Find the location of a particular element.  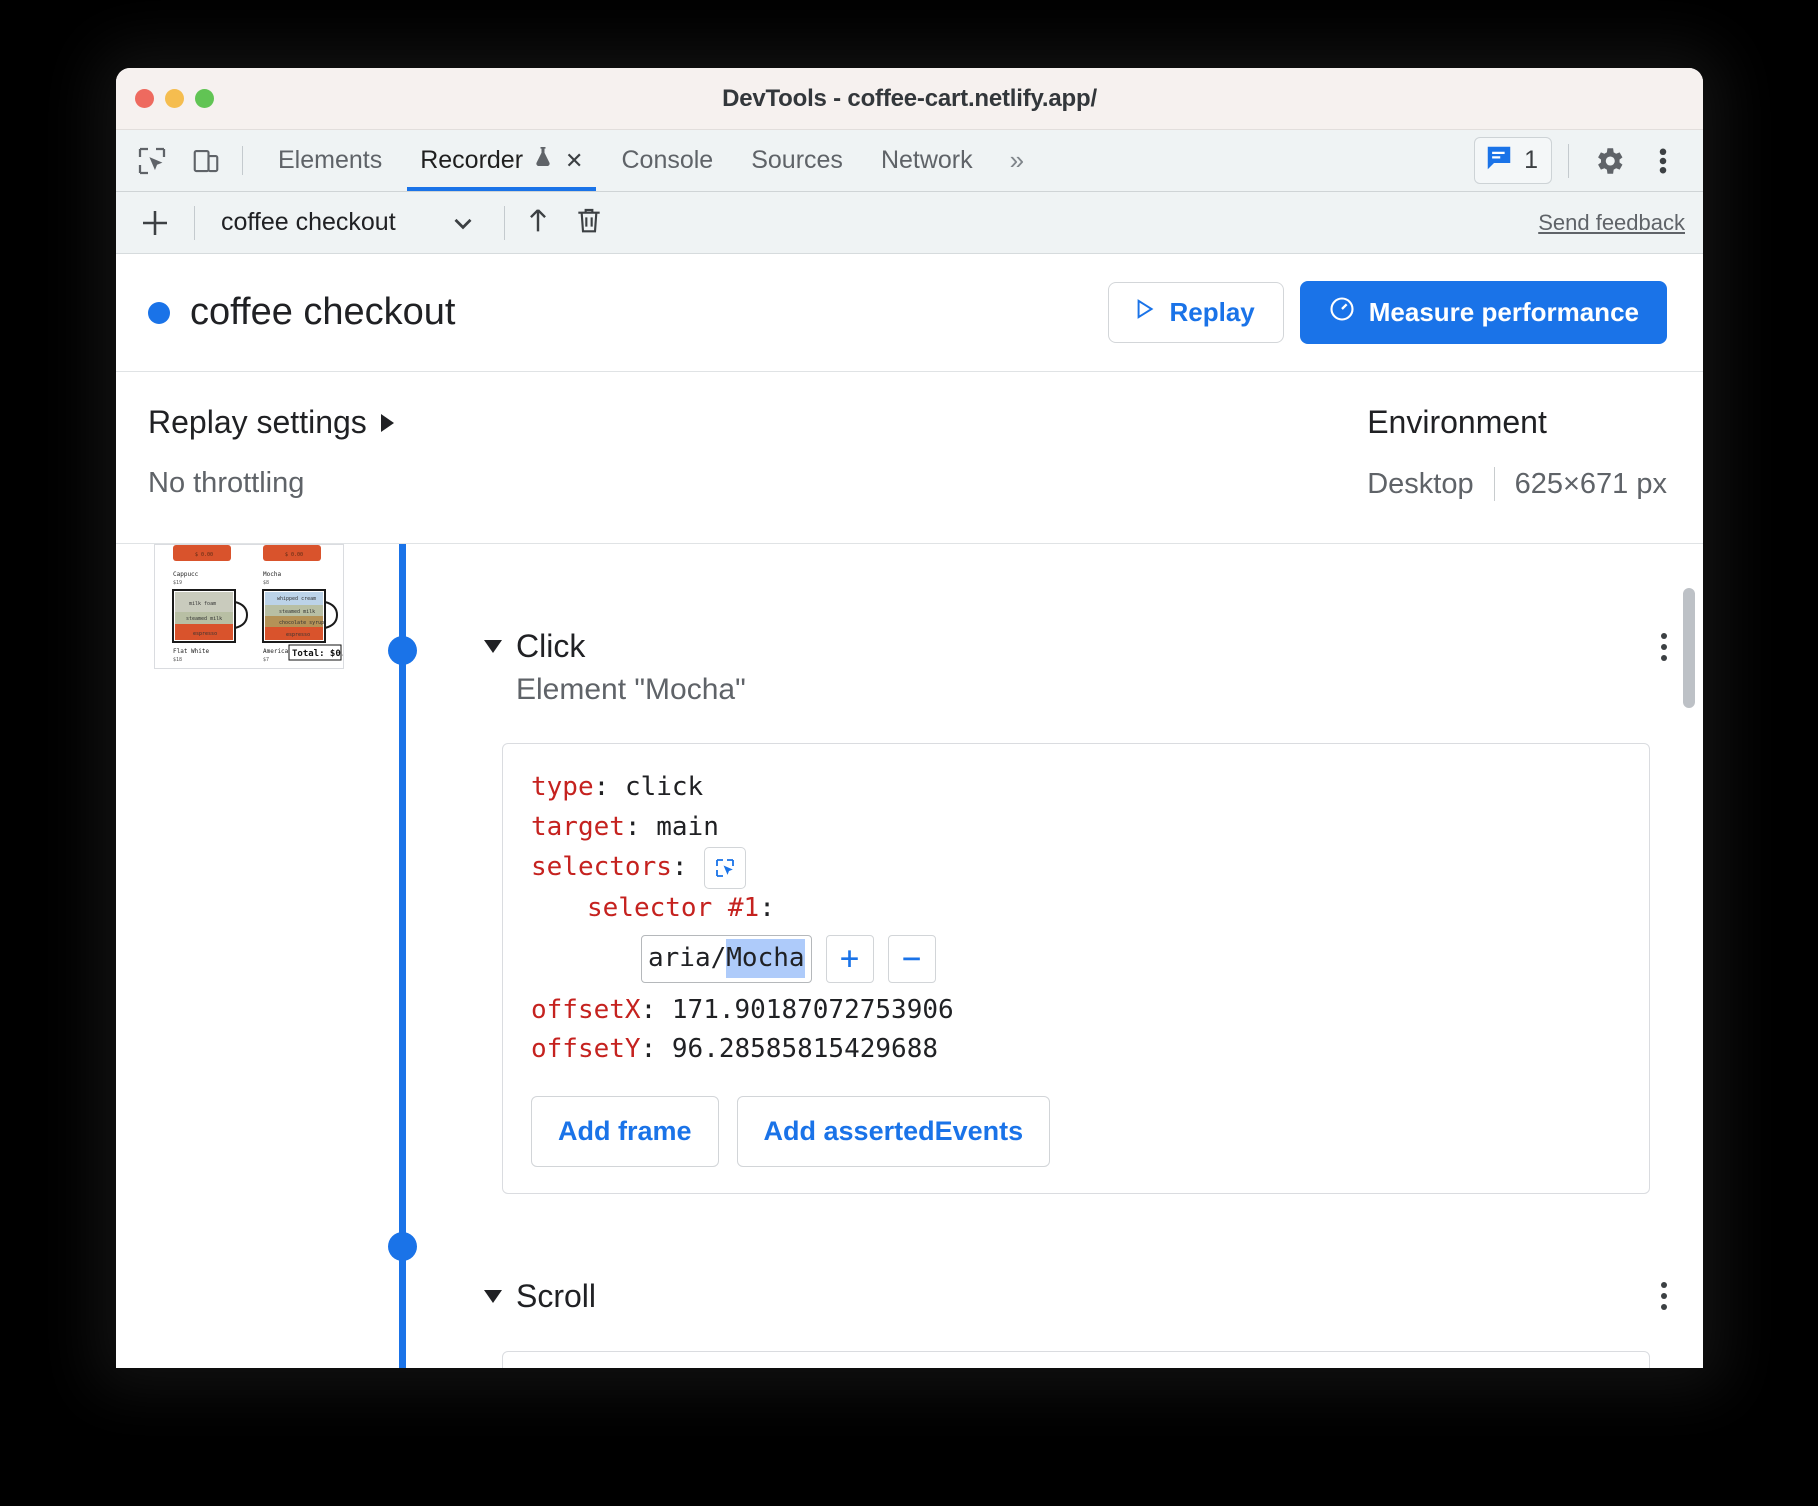

measure-performance-button: Measure performance is located at coordinates (1483, 312).